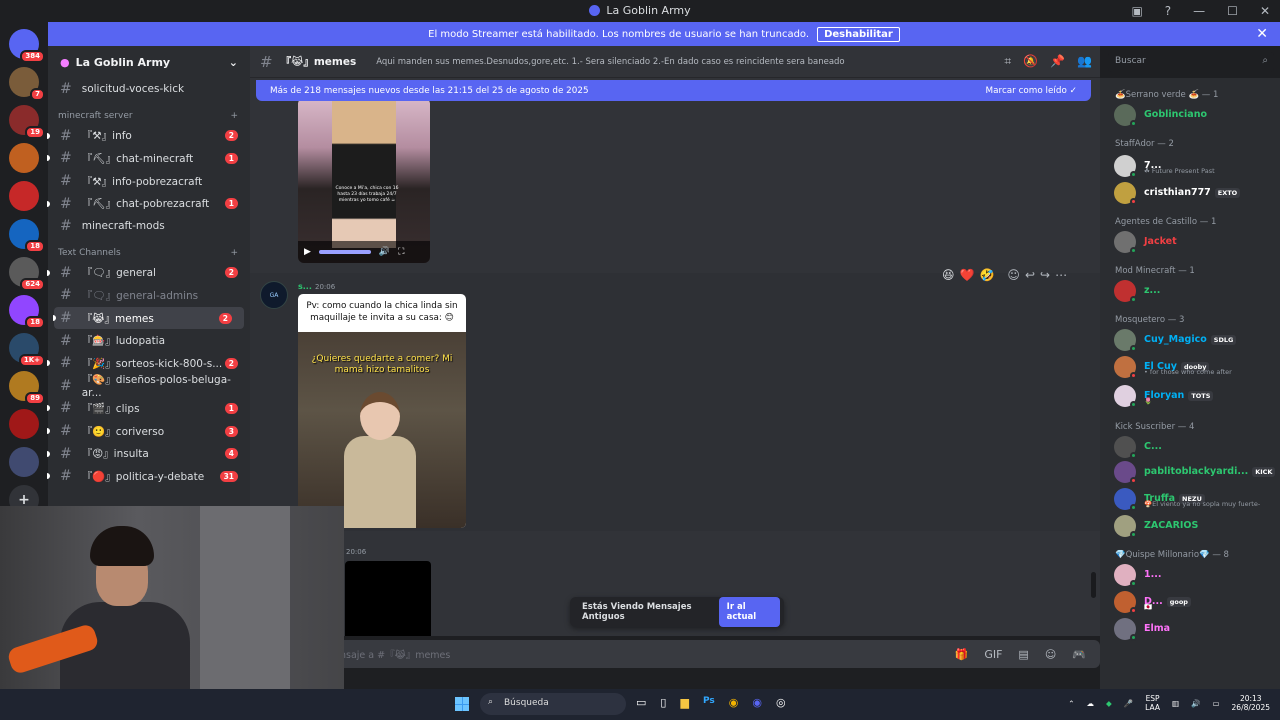 This screenshot has width=1280, height=720. I want to click on avatar: GA, so click(274, 295).